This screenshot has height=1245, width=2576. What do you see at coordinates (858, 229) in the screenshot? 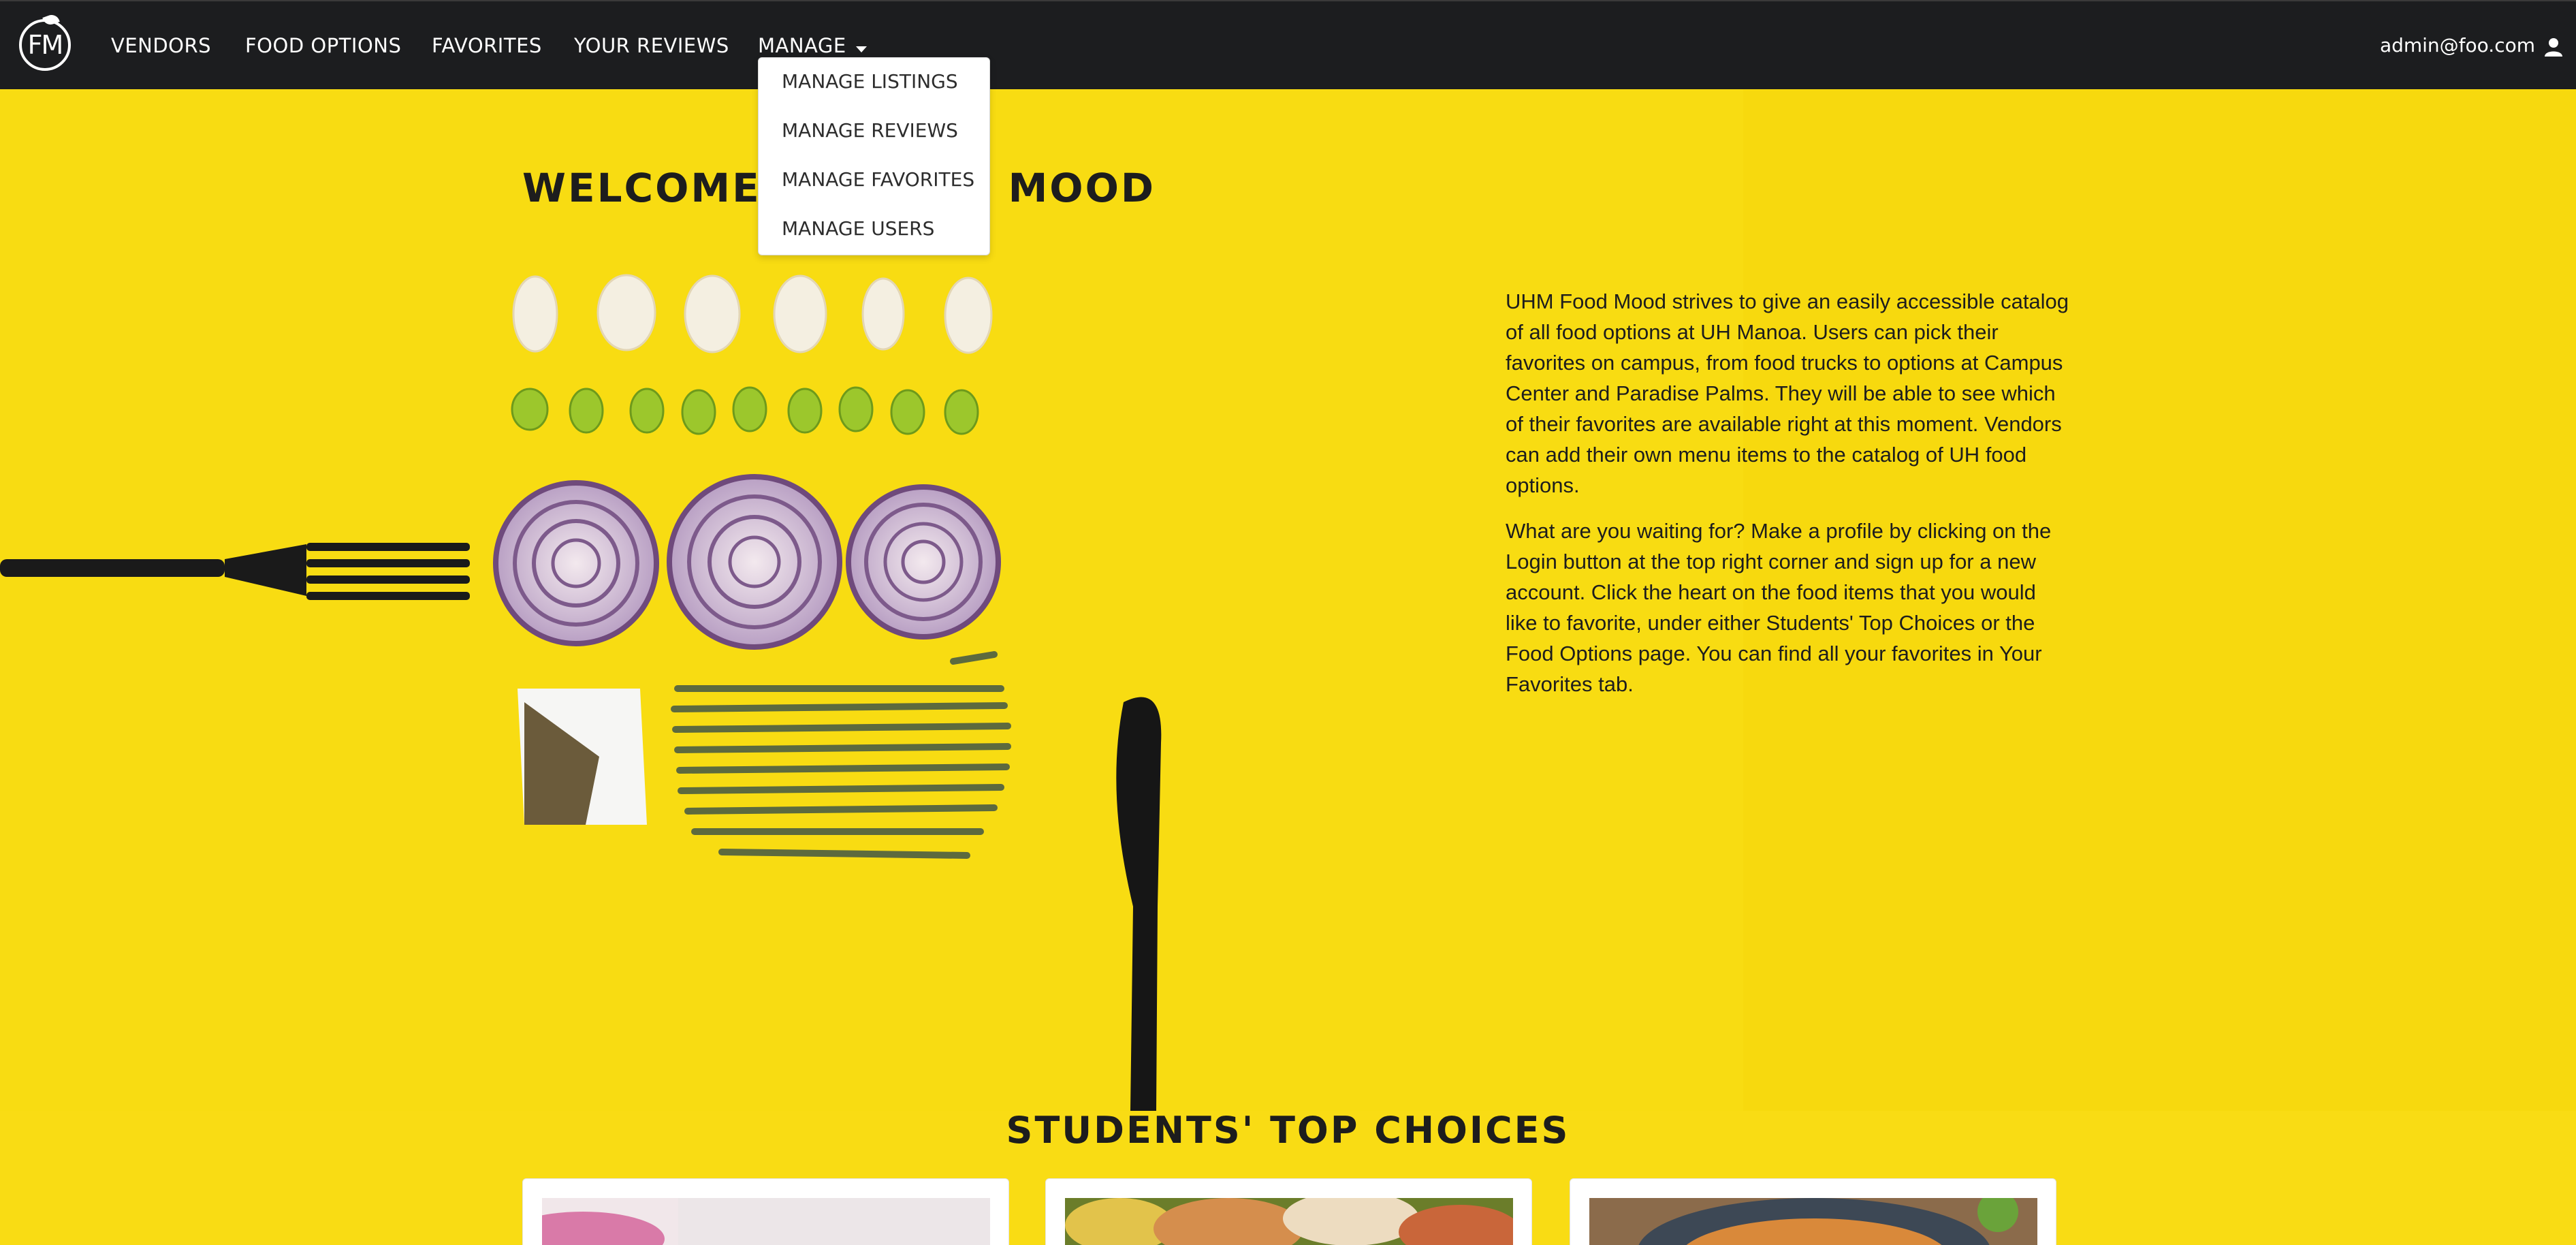
I see `manage-users-item: MANAGE USERS` at bounding box center [858, 229].